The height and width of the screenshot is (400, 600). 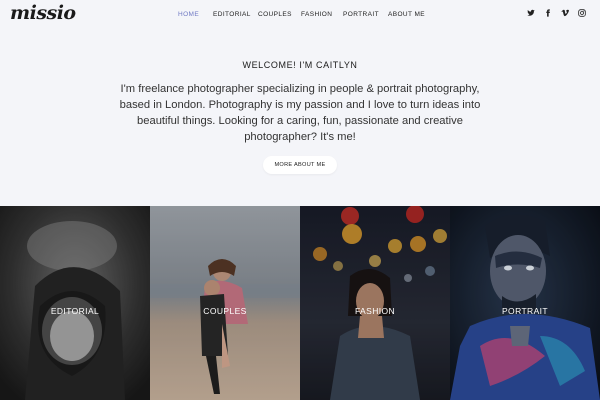 What do you see at coordinates (43, 13) in the screenshot?
I see `site-logo: missio` at bounding box center [43, 13].